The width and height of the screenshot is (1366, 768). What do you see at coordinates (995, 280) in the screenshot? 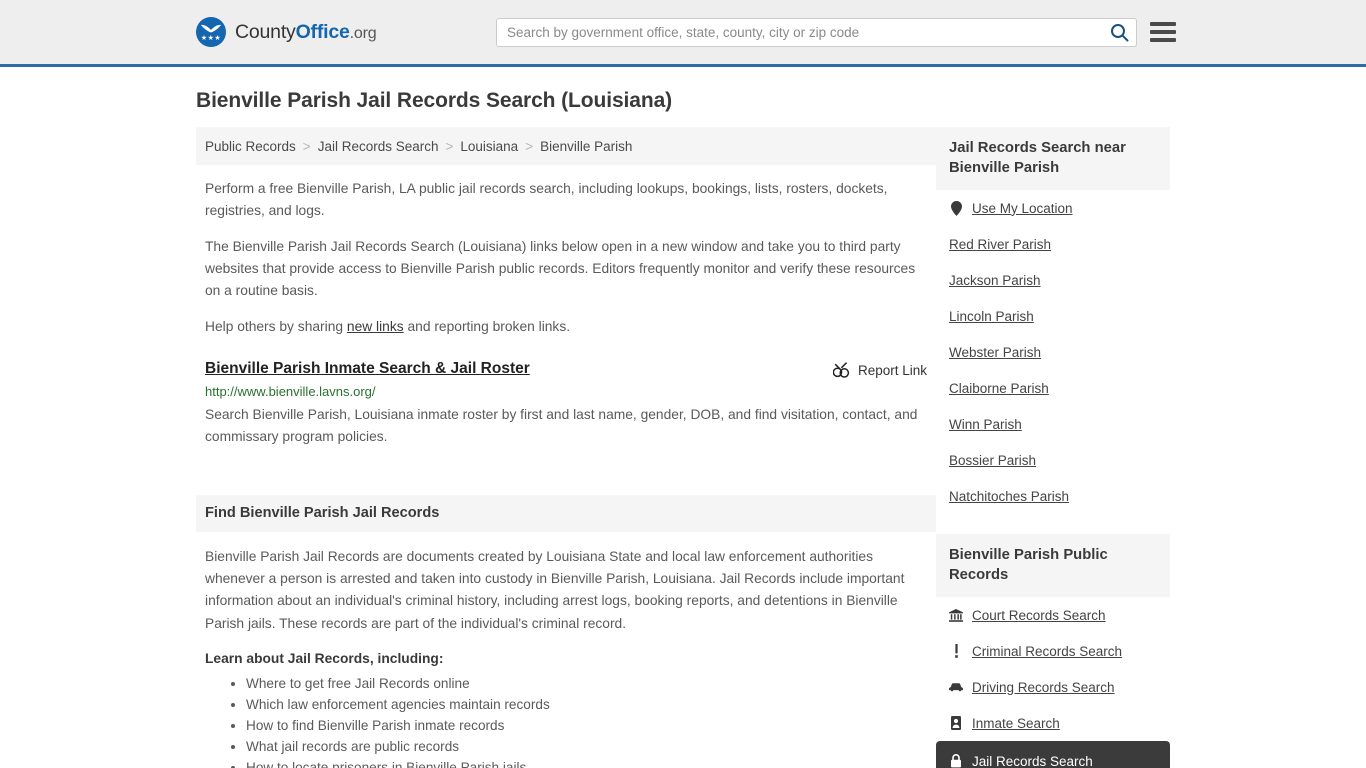
I see `sidebar-item-label: Jackson Parish` at bounding box center [995, 280].